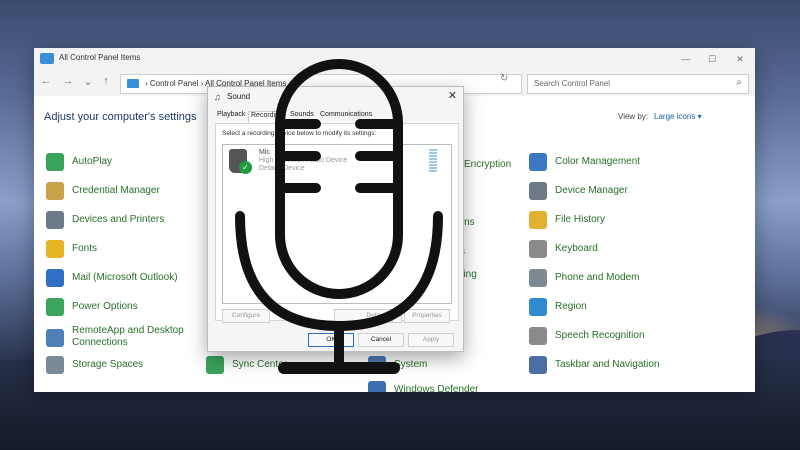 The width and height of the screenshot is (800, 450). What do you see at coordinates (538, 365) in the screenshot?
I see `taskbar-icon` at bounding box center [538, 365].